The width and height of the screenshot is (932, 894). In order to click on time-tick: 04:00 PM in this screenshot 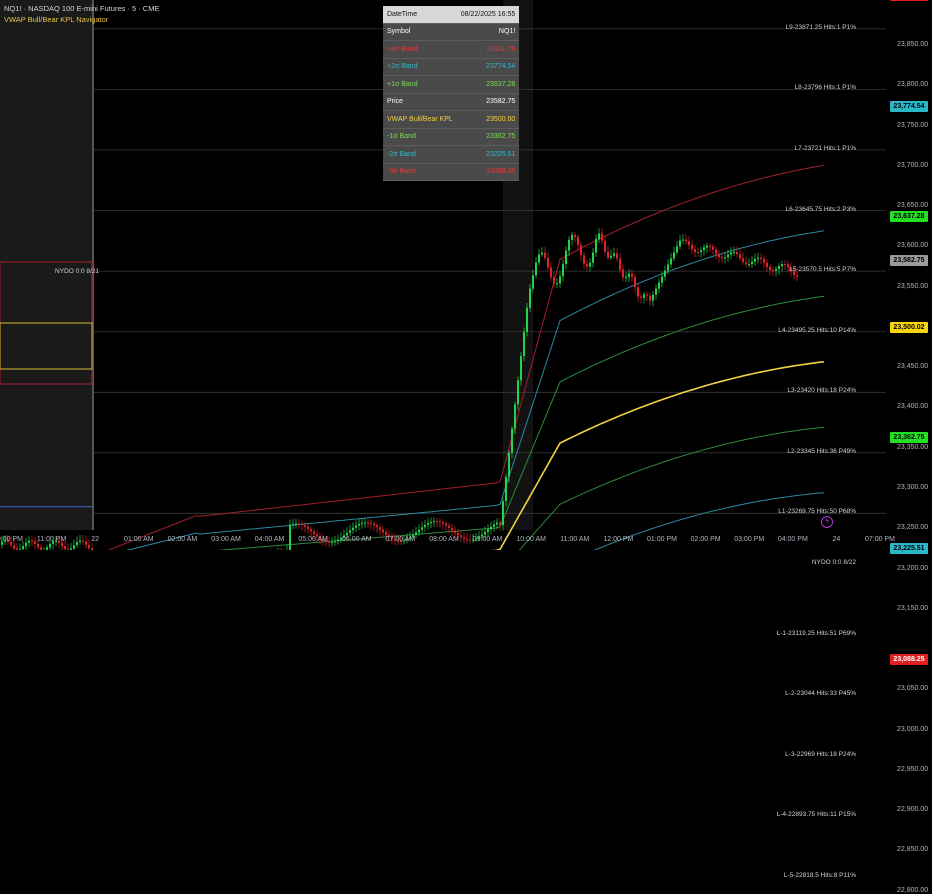, I will do `click(793, 539)`.